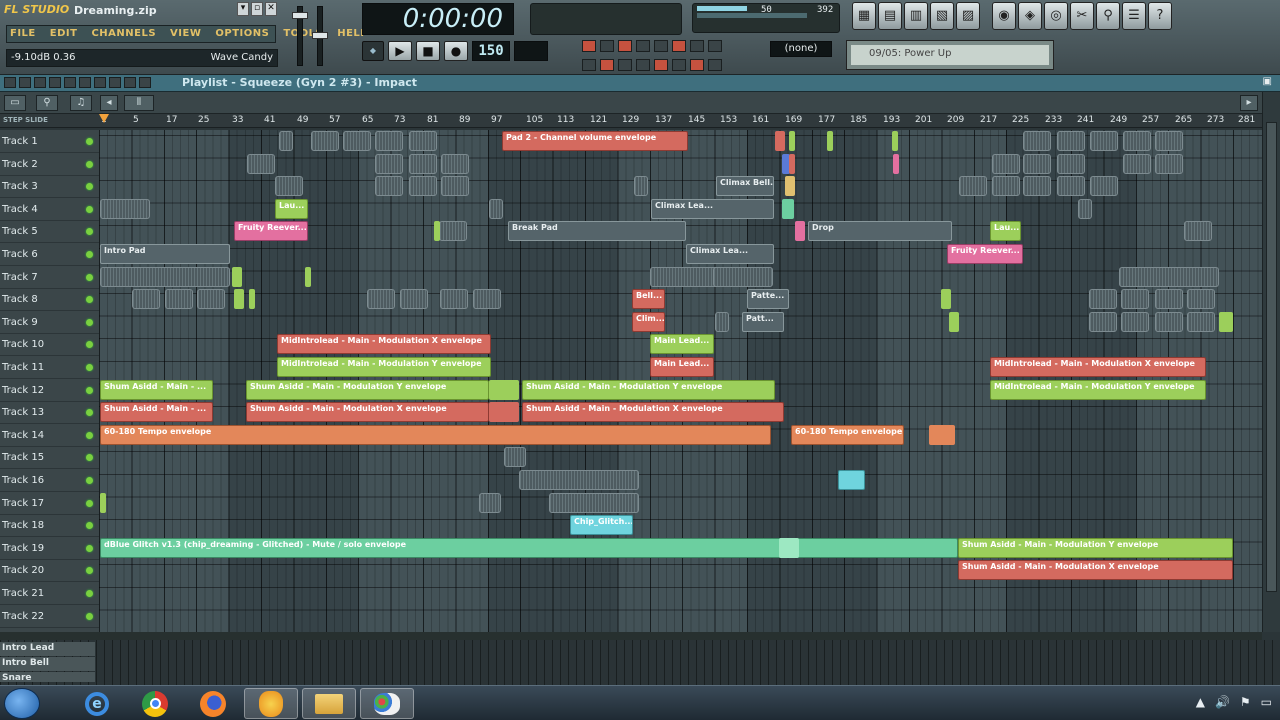 This screenshot has width=1280, height=720. What do you see at coordinates (49, 571) in the screenshot?
I see `track-header: Track 20` at bounding box center [49, 571].